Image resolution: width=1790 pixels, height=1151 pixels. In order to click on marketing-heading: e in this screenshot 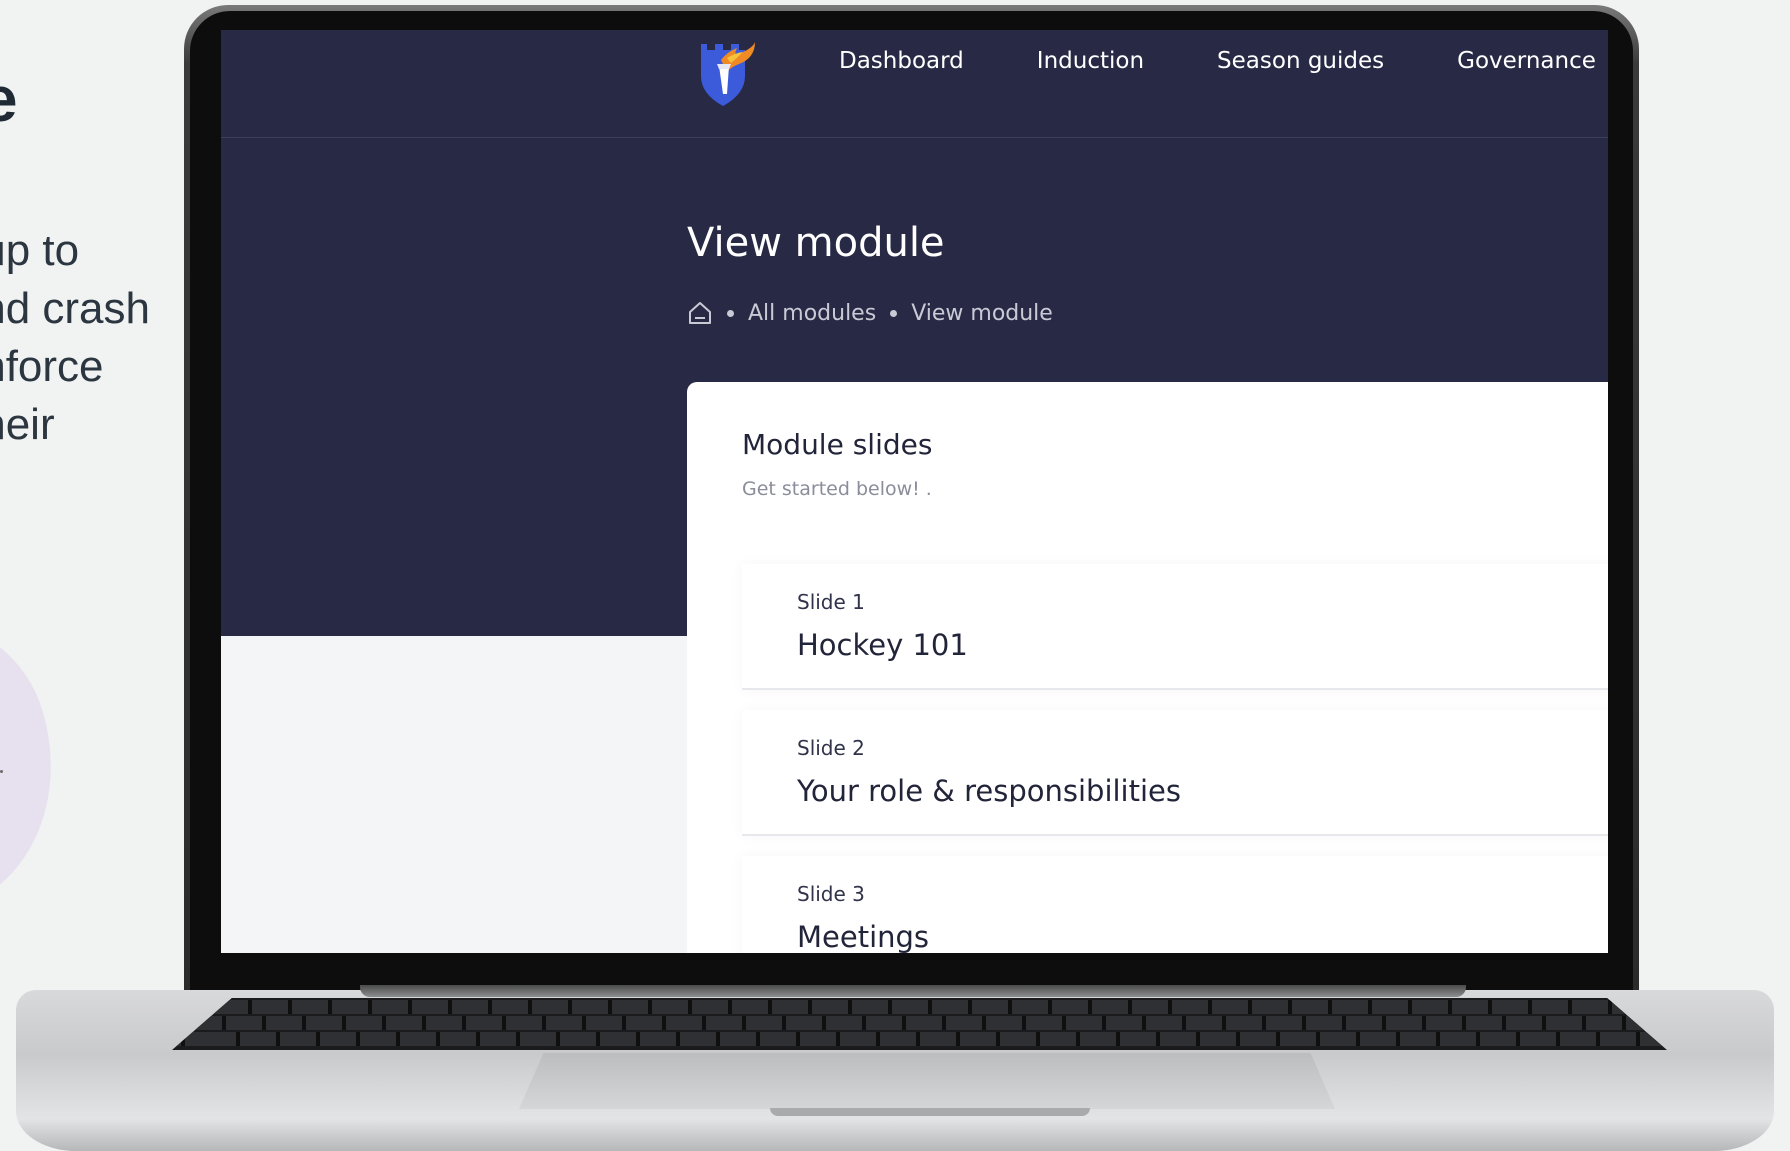, I will do `click(9, 99)`.